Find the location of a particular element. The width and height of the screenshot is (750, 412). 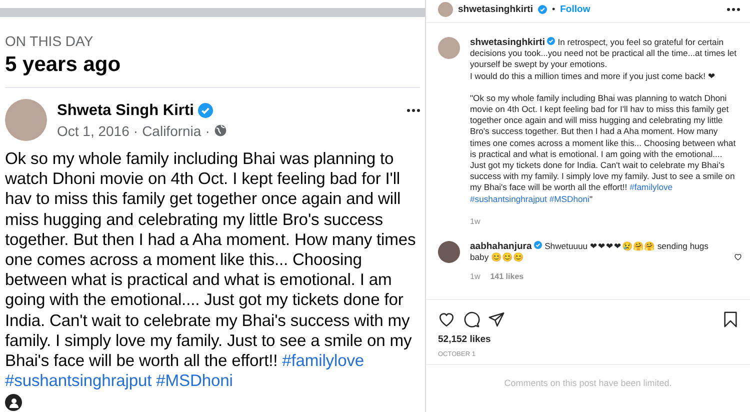

caption-text: "Ok so my whole family including Bhai was planning to watch Dhoni movie on 4th Oct. I kept feeling bad for I'll hav to miss this family get together once again and will miss hugging and celebrating my little Bro's success together. But then I had a Aha moment. How many times one comes across a moment like this... Choosing between what is practical and what is emotional. I am going with the emotional.... Just got my tickets done for India. Can't wait to celebrate my Bhai's success with my family. I simply love my family. Just to see a smile on my Bhai's face will be worth all the effort!! #familylove #sushantsinghrajput #MSDhoni" is located at coordinates (603, 148).